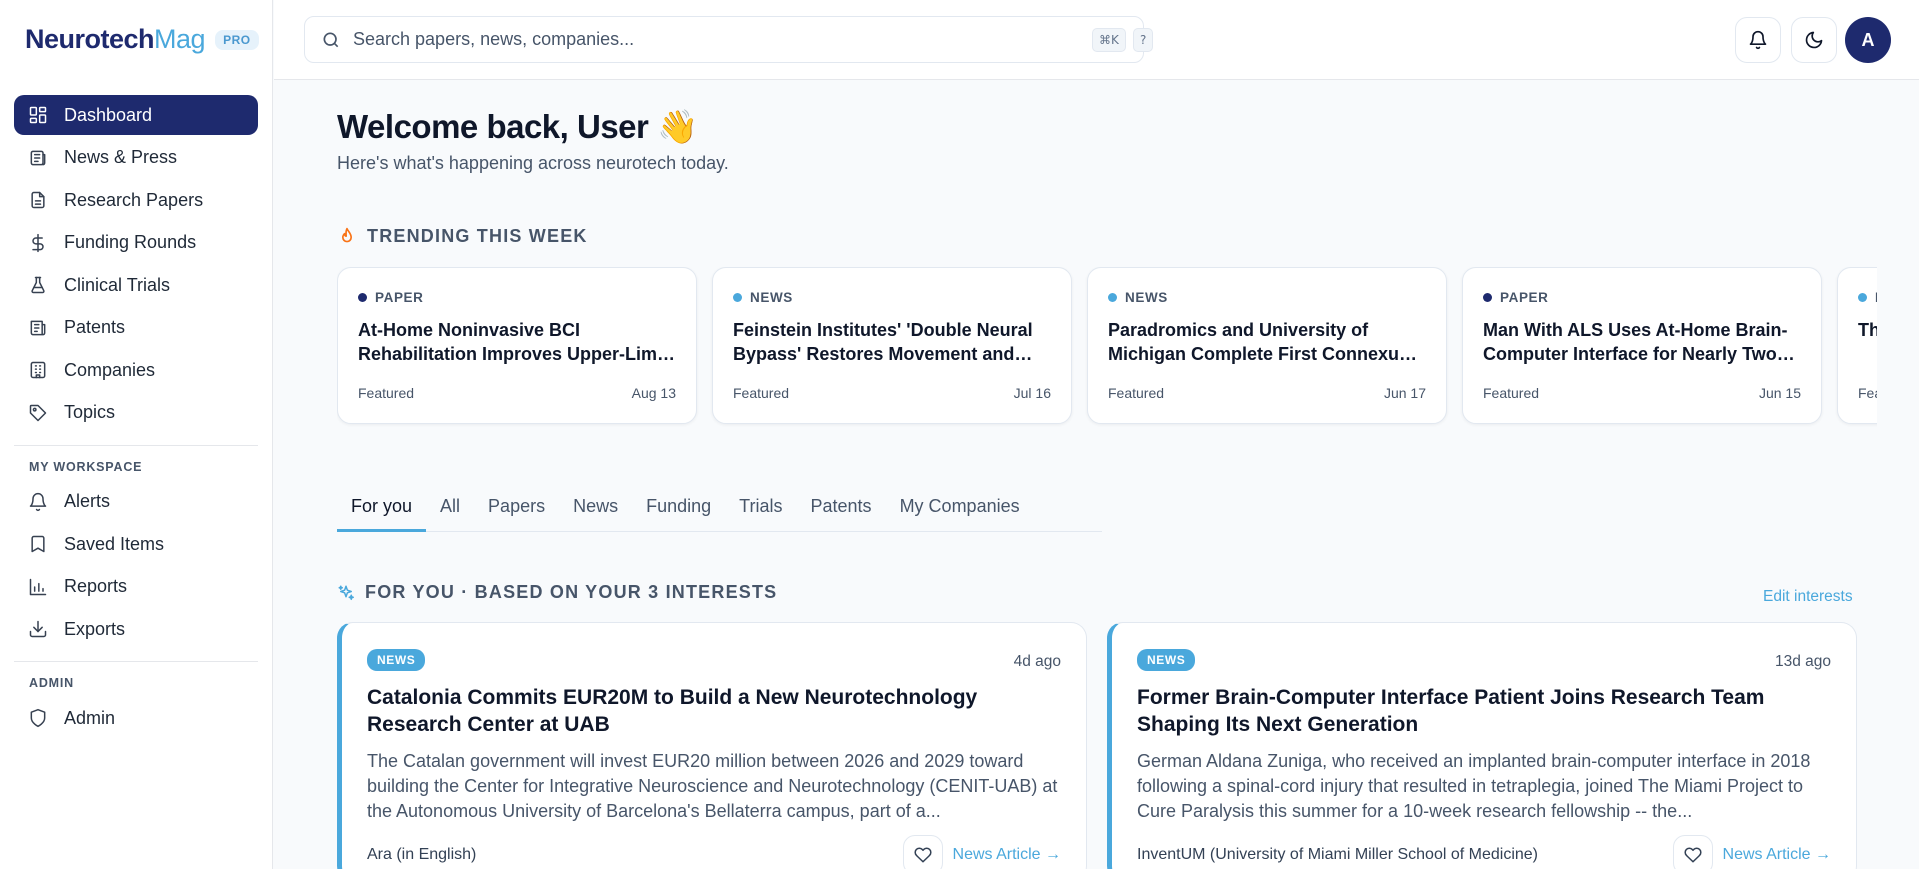 The width and height of the screenshot is (1919, 869). I want to click on tab-news: News, so click(595, 507).